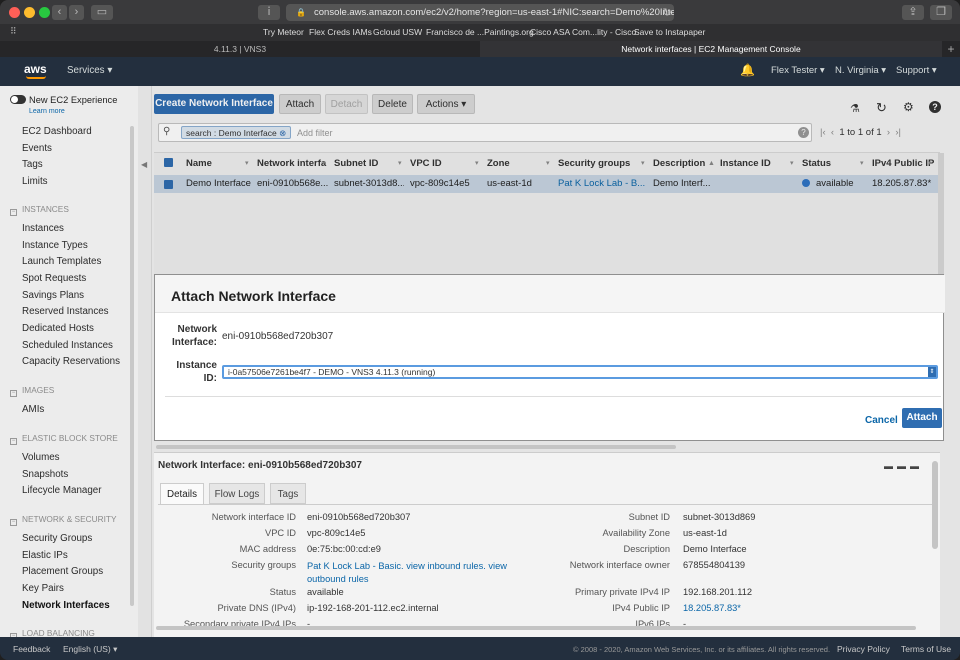 The width and height of the screenshot is (960, 660). Describe the element at coordinates (32, 391) in the screenshot. I see `sidebar-section-images: − IMAGES` at that location.